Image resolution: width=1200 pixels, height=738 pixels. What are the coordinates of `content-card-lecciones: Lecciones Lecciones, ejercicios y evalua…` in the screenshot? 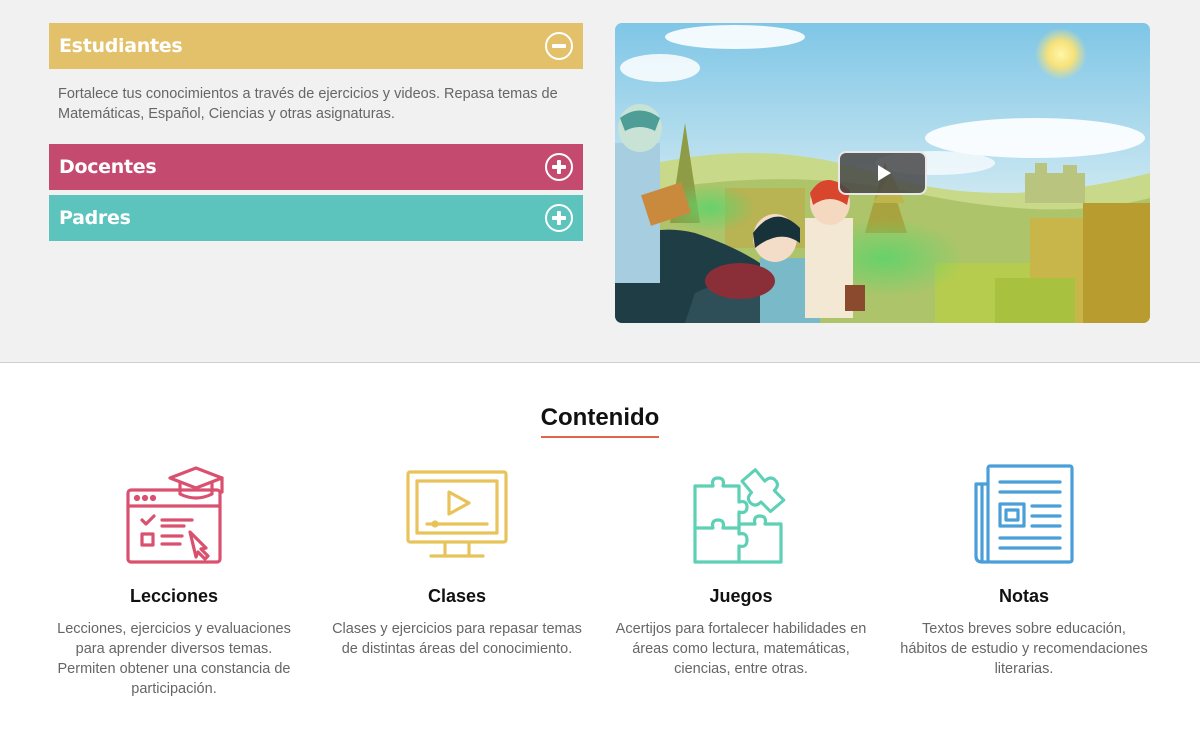 It's located at (174, 580).